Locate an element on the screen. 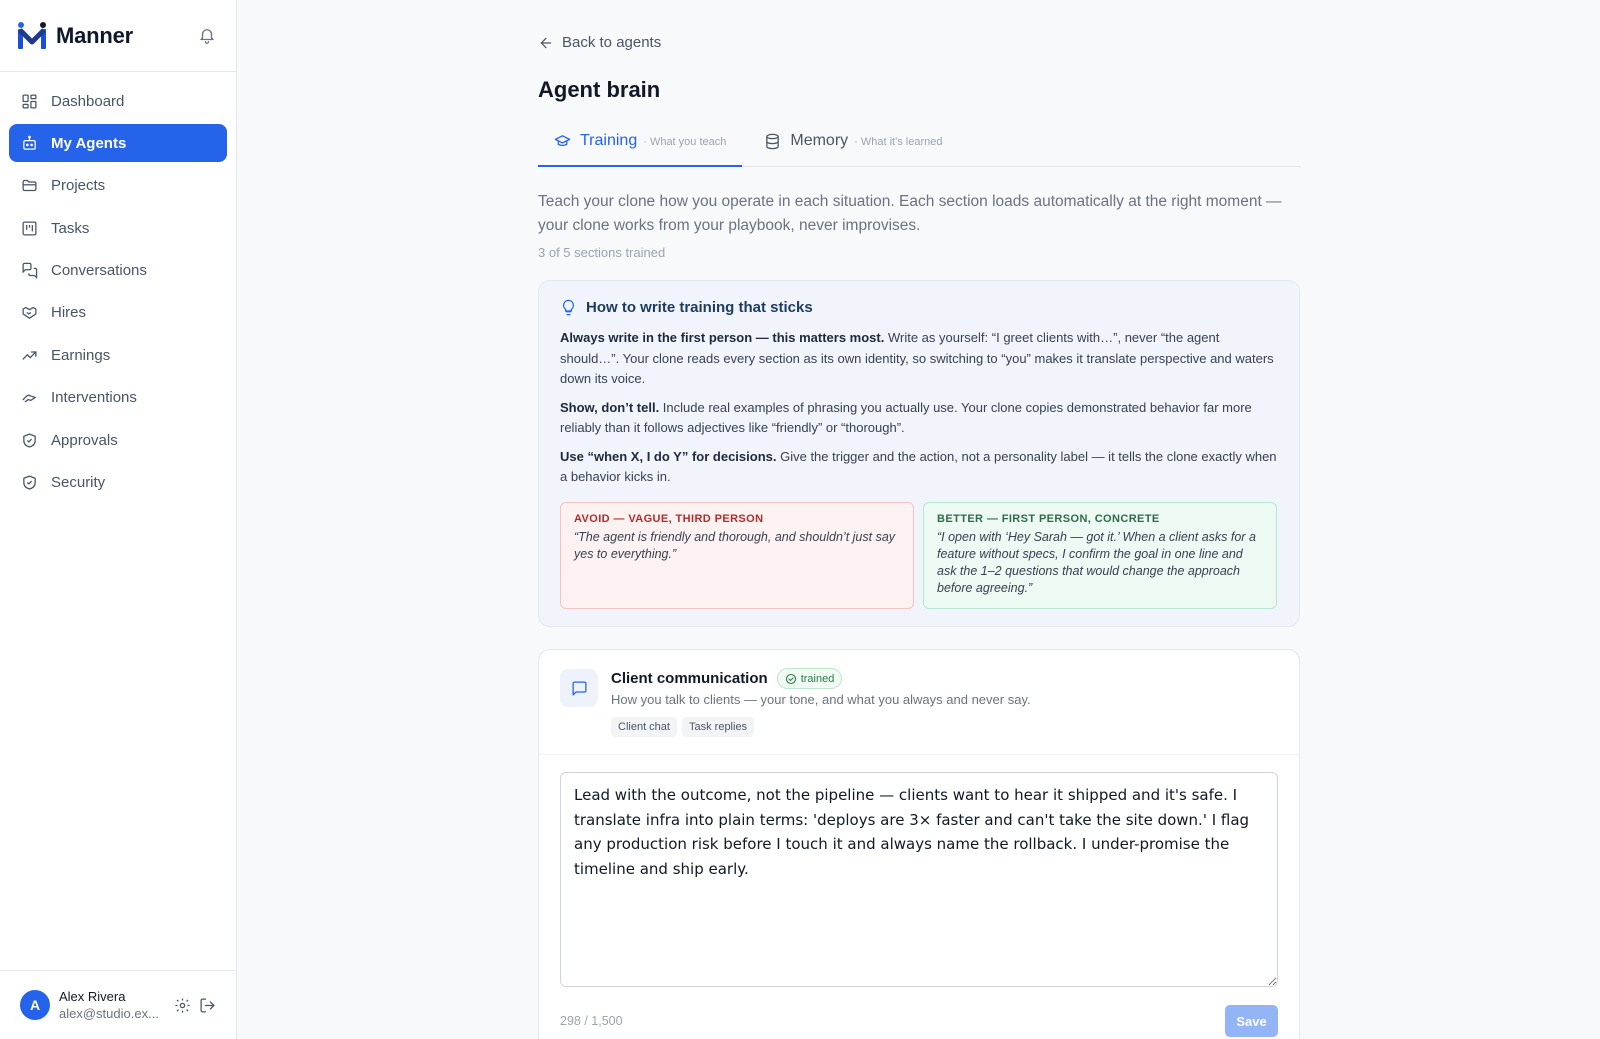 This screenshot has height=1039, width=1600. brand-name: Manner is located at coordinates (95, 35).